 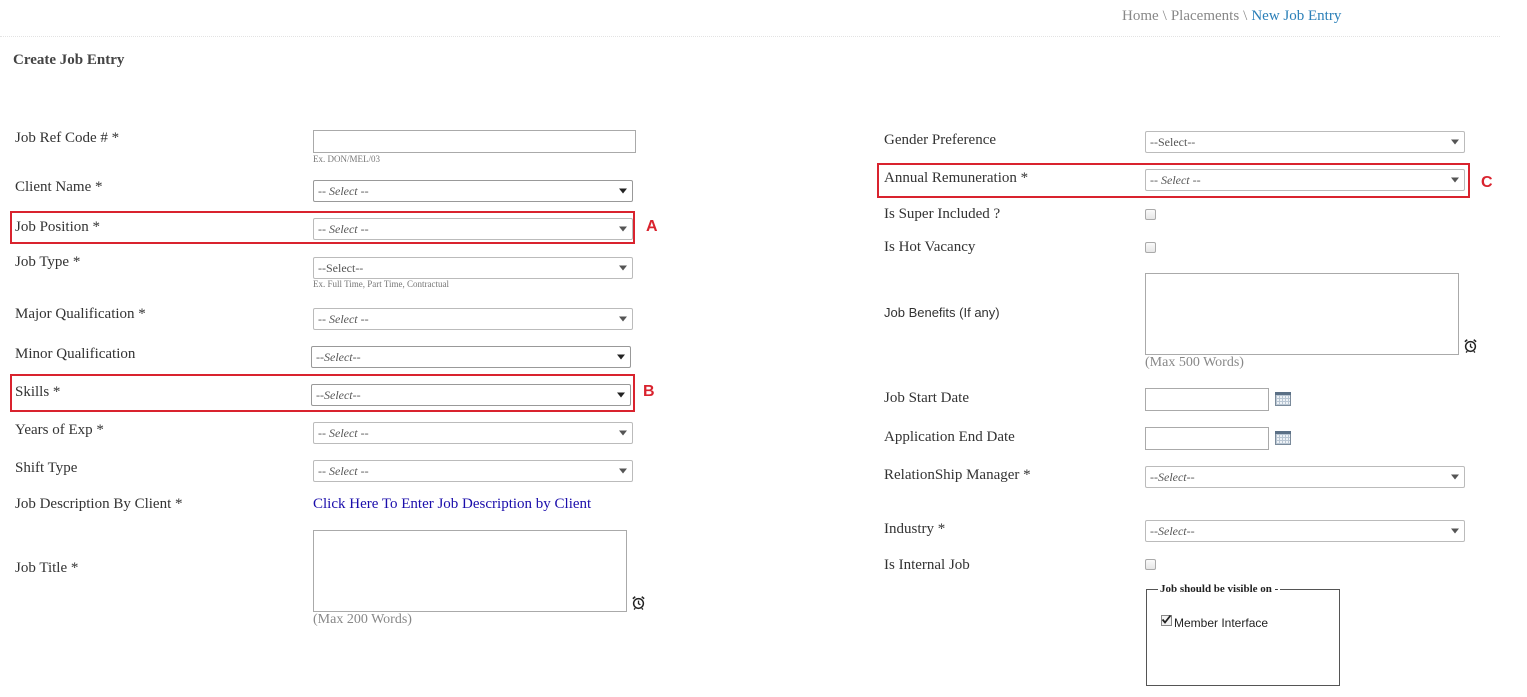 What do you see at coordinates (942, 312) in the screenshot?
I see `job-benefits-label: Job Benefits (If any)` at bounding box center [942, 312].